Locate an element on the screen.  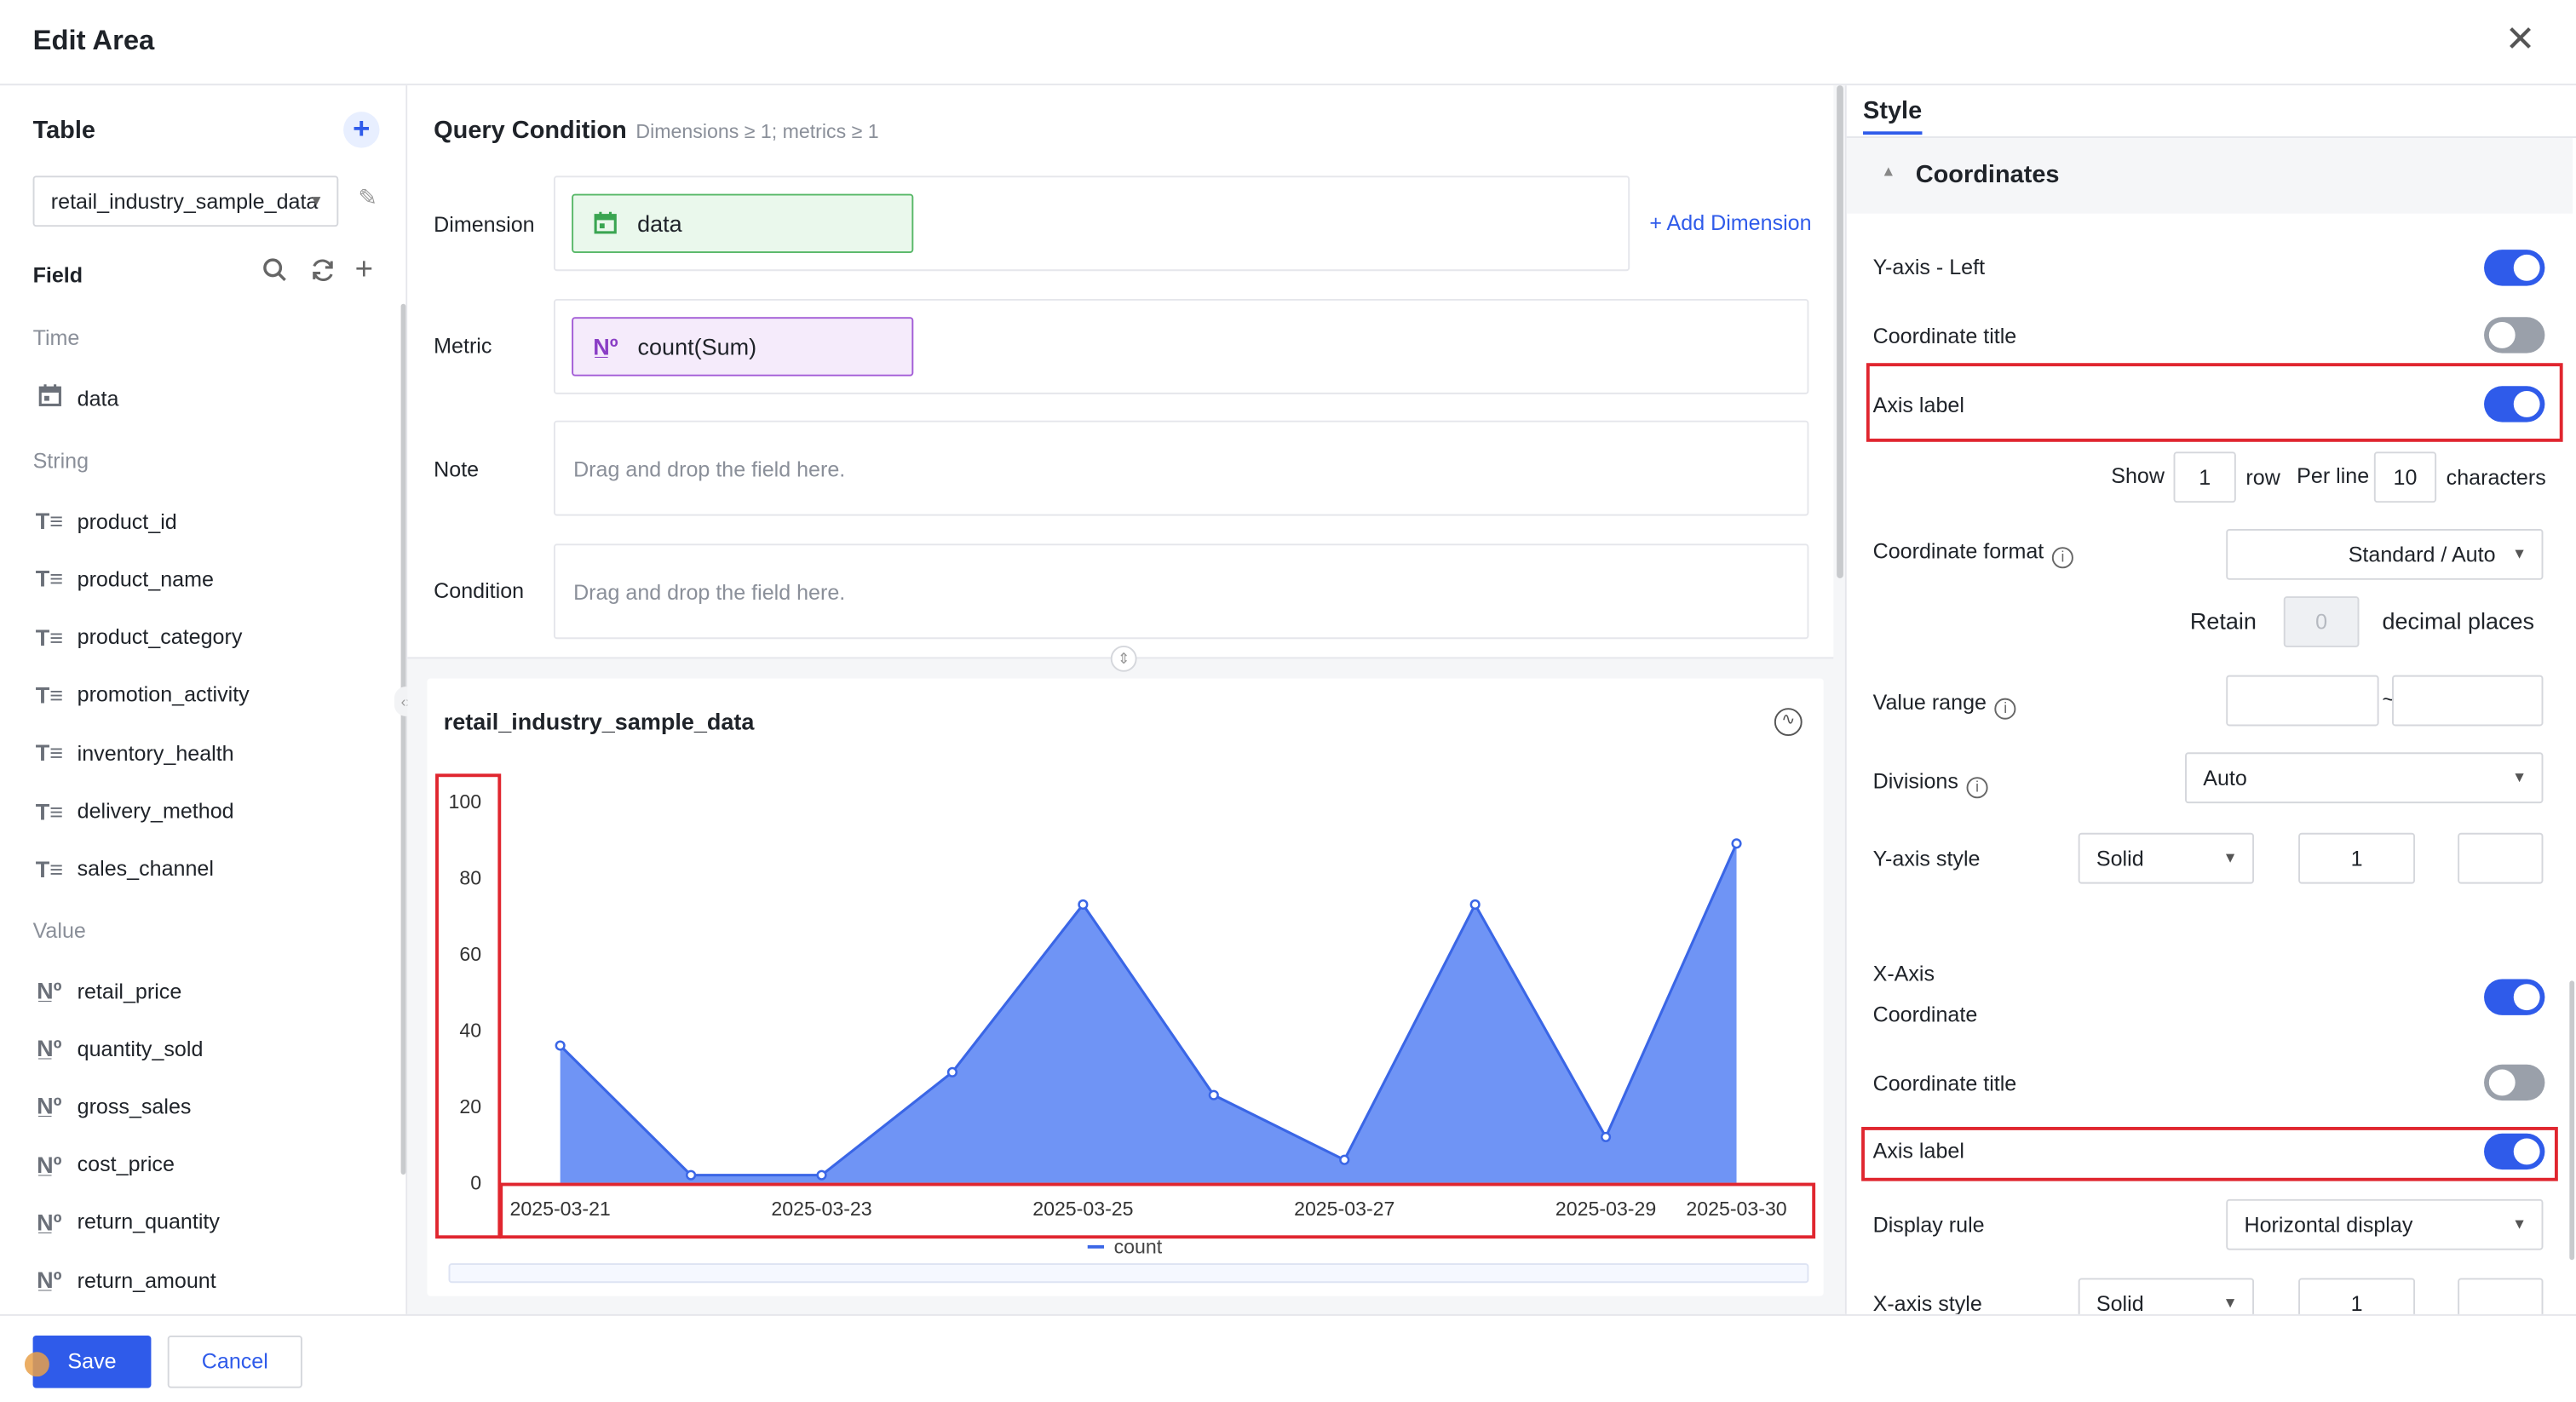
decimal-places-label: decimal places is located at coordinates (2458, 621).